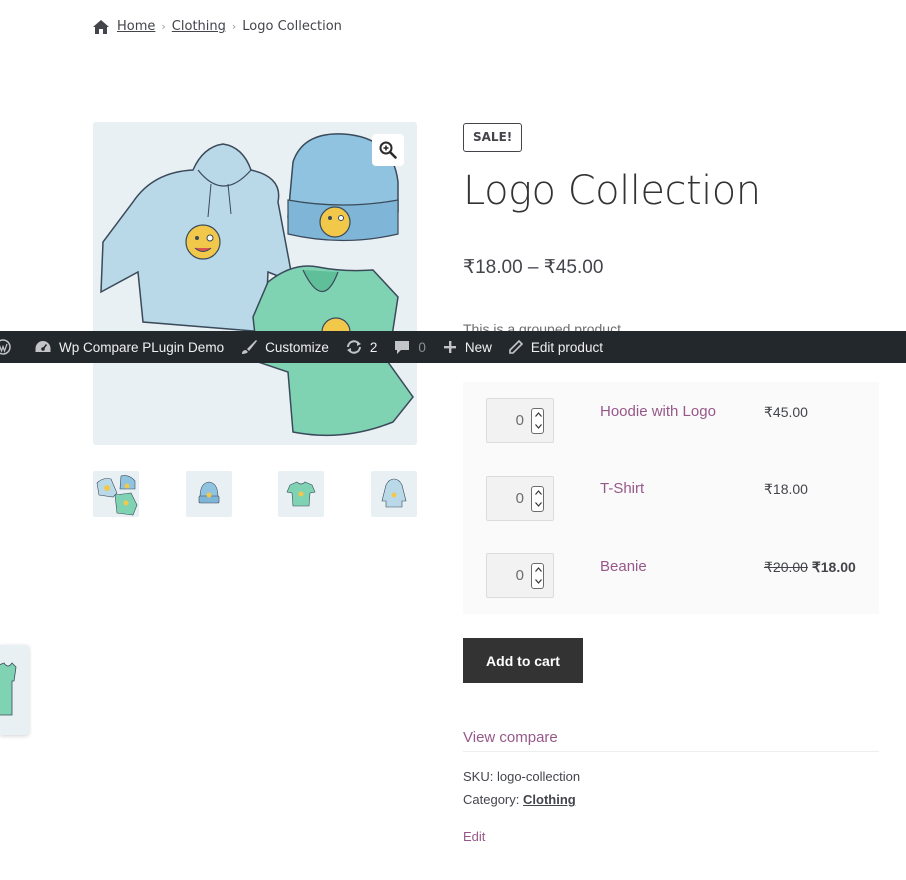  I want to click on tshirt-thumb-image, so click(301, 494).